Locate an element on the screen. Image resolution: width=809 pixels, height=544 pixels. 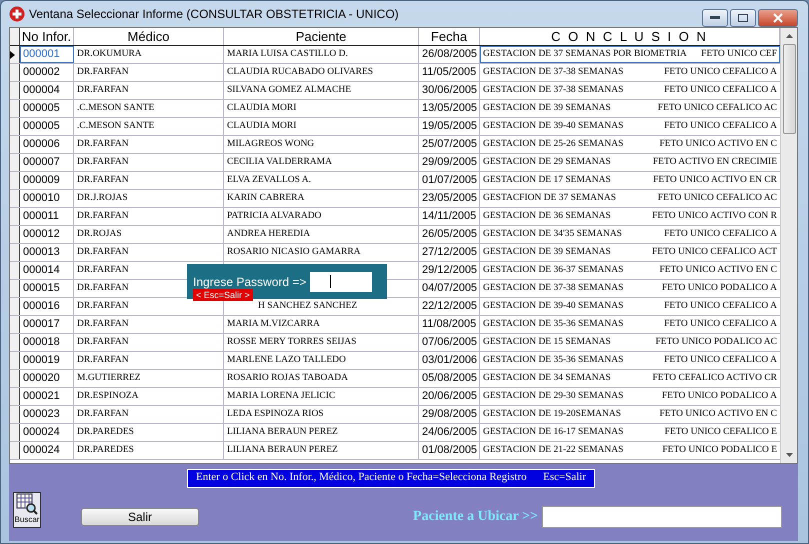
table-cell: DR.ROJAS is located at coordinates (149, 234).